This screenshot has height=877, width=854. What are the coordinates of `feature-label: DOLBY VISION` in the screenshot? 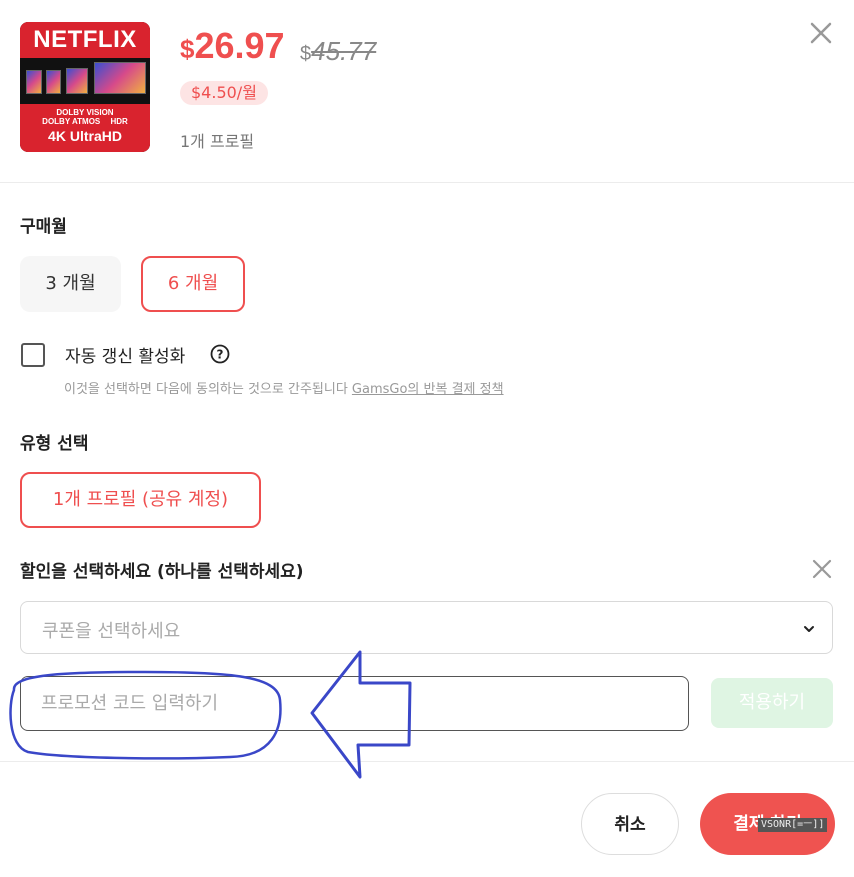 It's located at (85, 112).